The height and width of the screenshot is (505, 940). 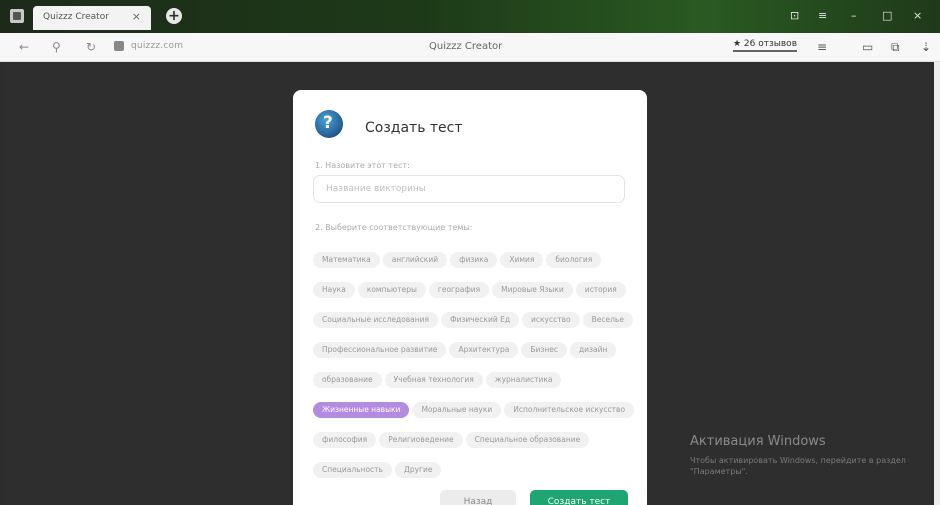 I want to click on quiz-logo-icon: ?, so click(x=329, y=124).